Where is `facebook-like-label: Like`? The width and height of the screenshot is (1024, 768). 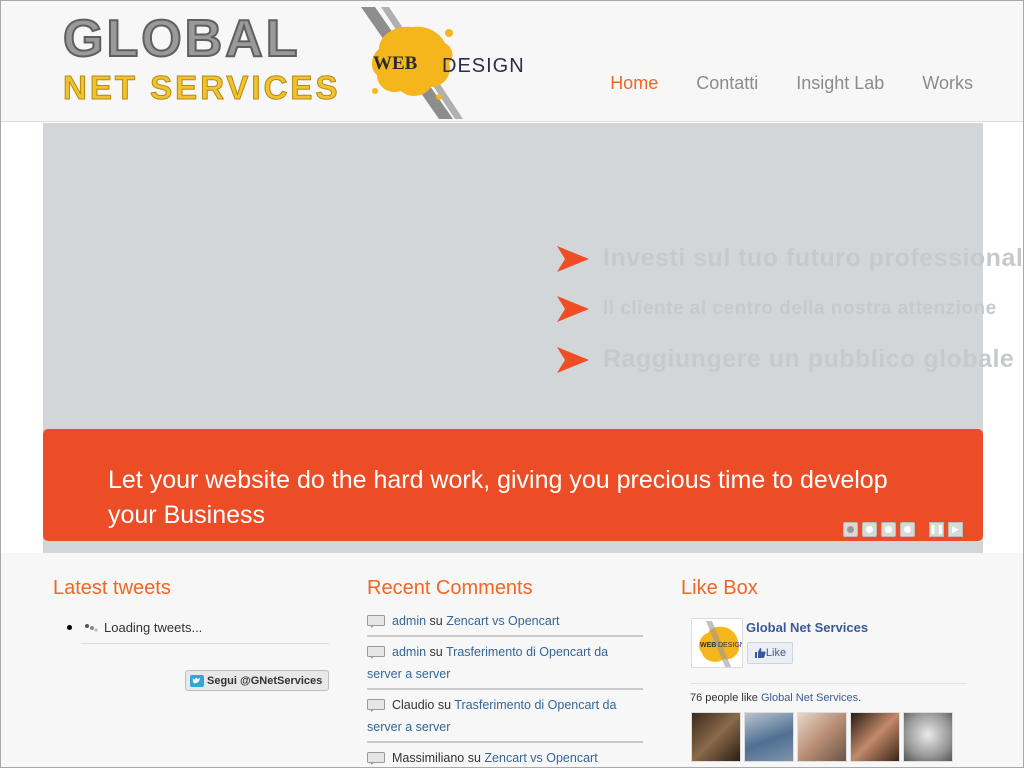 facebook-like-label: Like is located at coordinates (776, 653).